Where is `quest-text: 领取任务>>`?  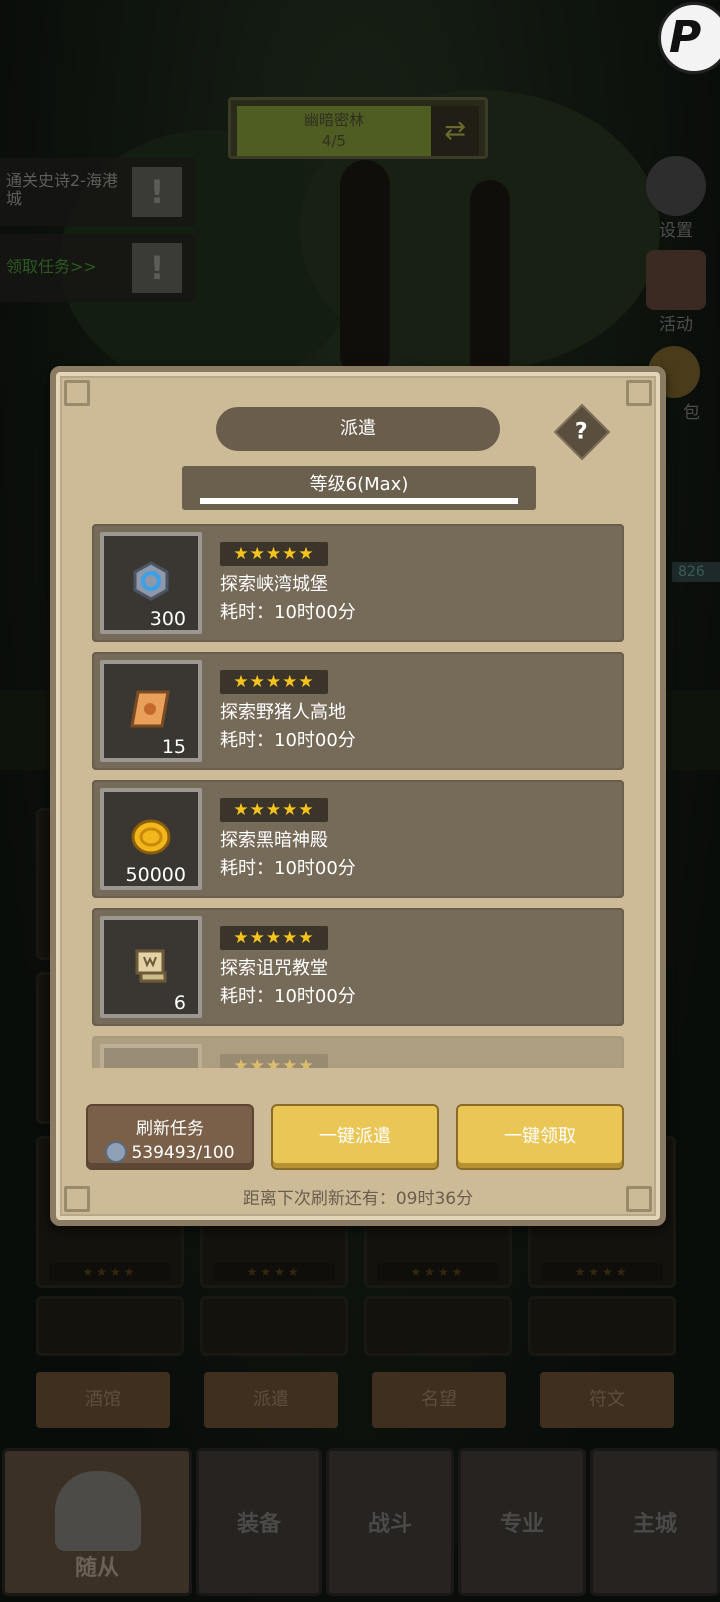 quest-text: 领取任务>> is located at coordinates (51, 266).